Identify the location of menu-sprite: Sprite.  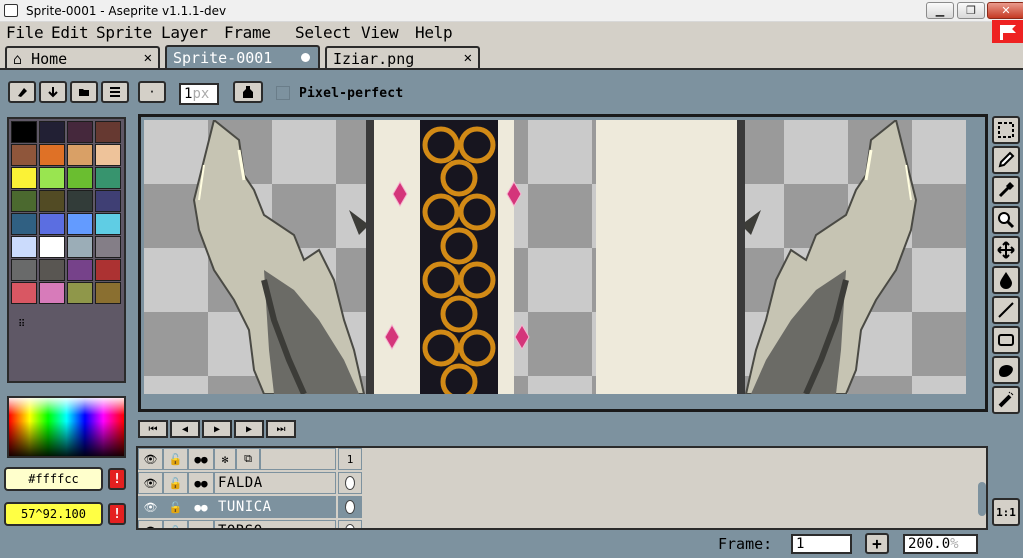
(124, 32).